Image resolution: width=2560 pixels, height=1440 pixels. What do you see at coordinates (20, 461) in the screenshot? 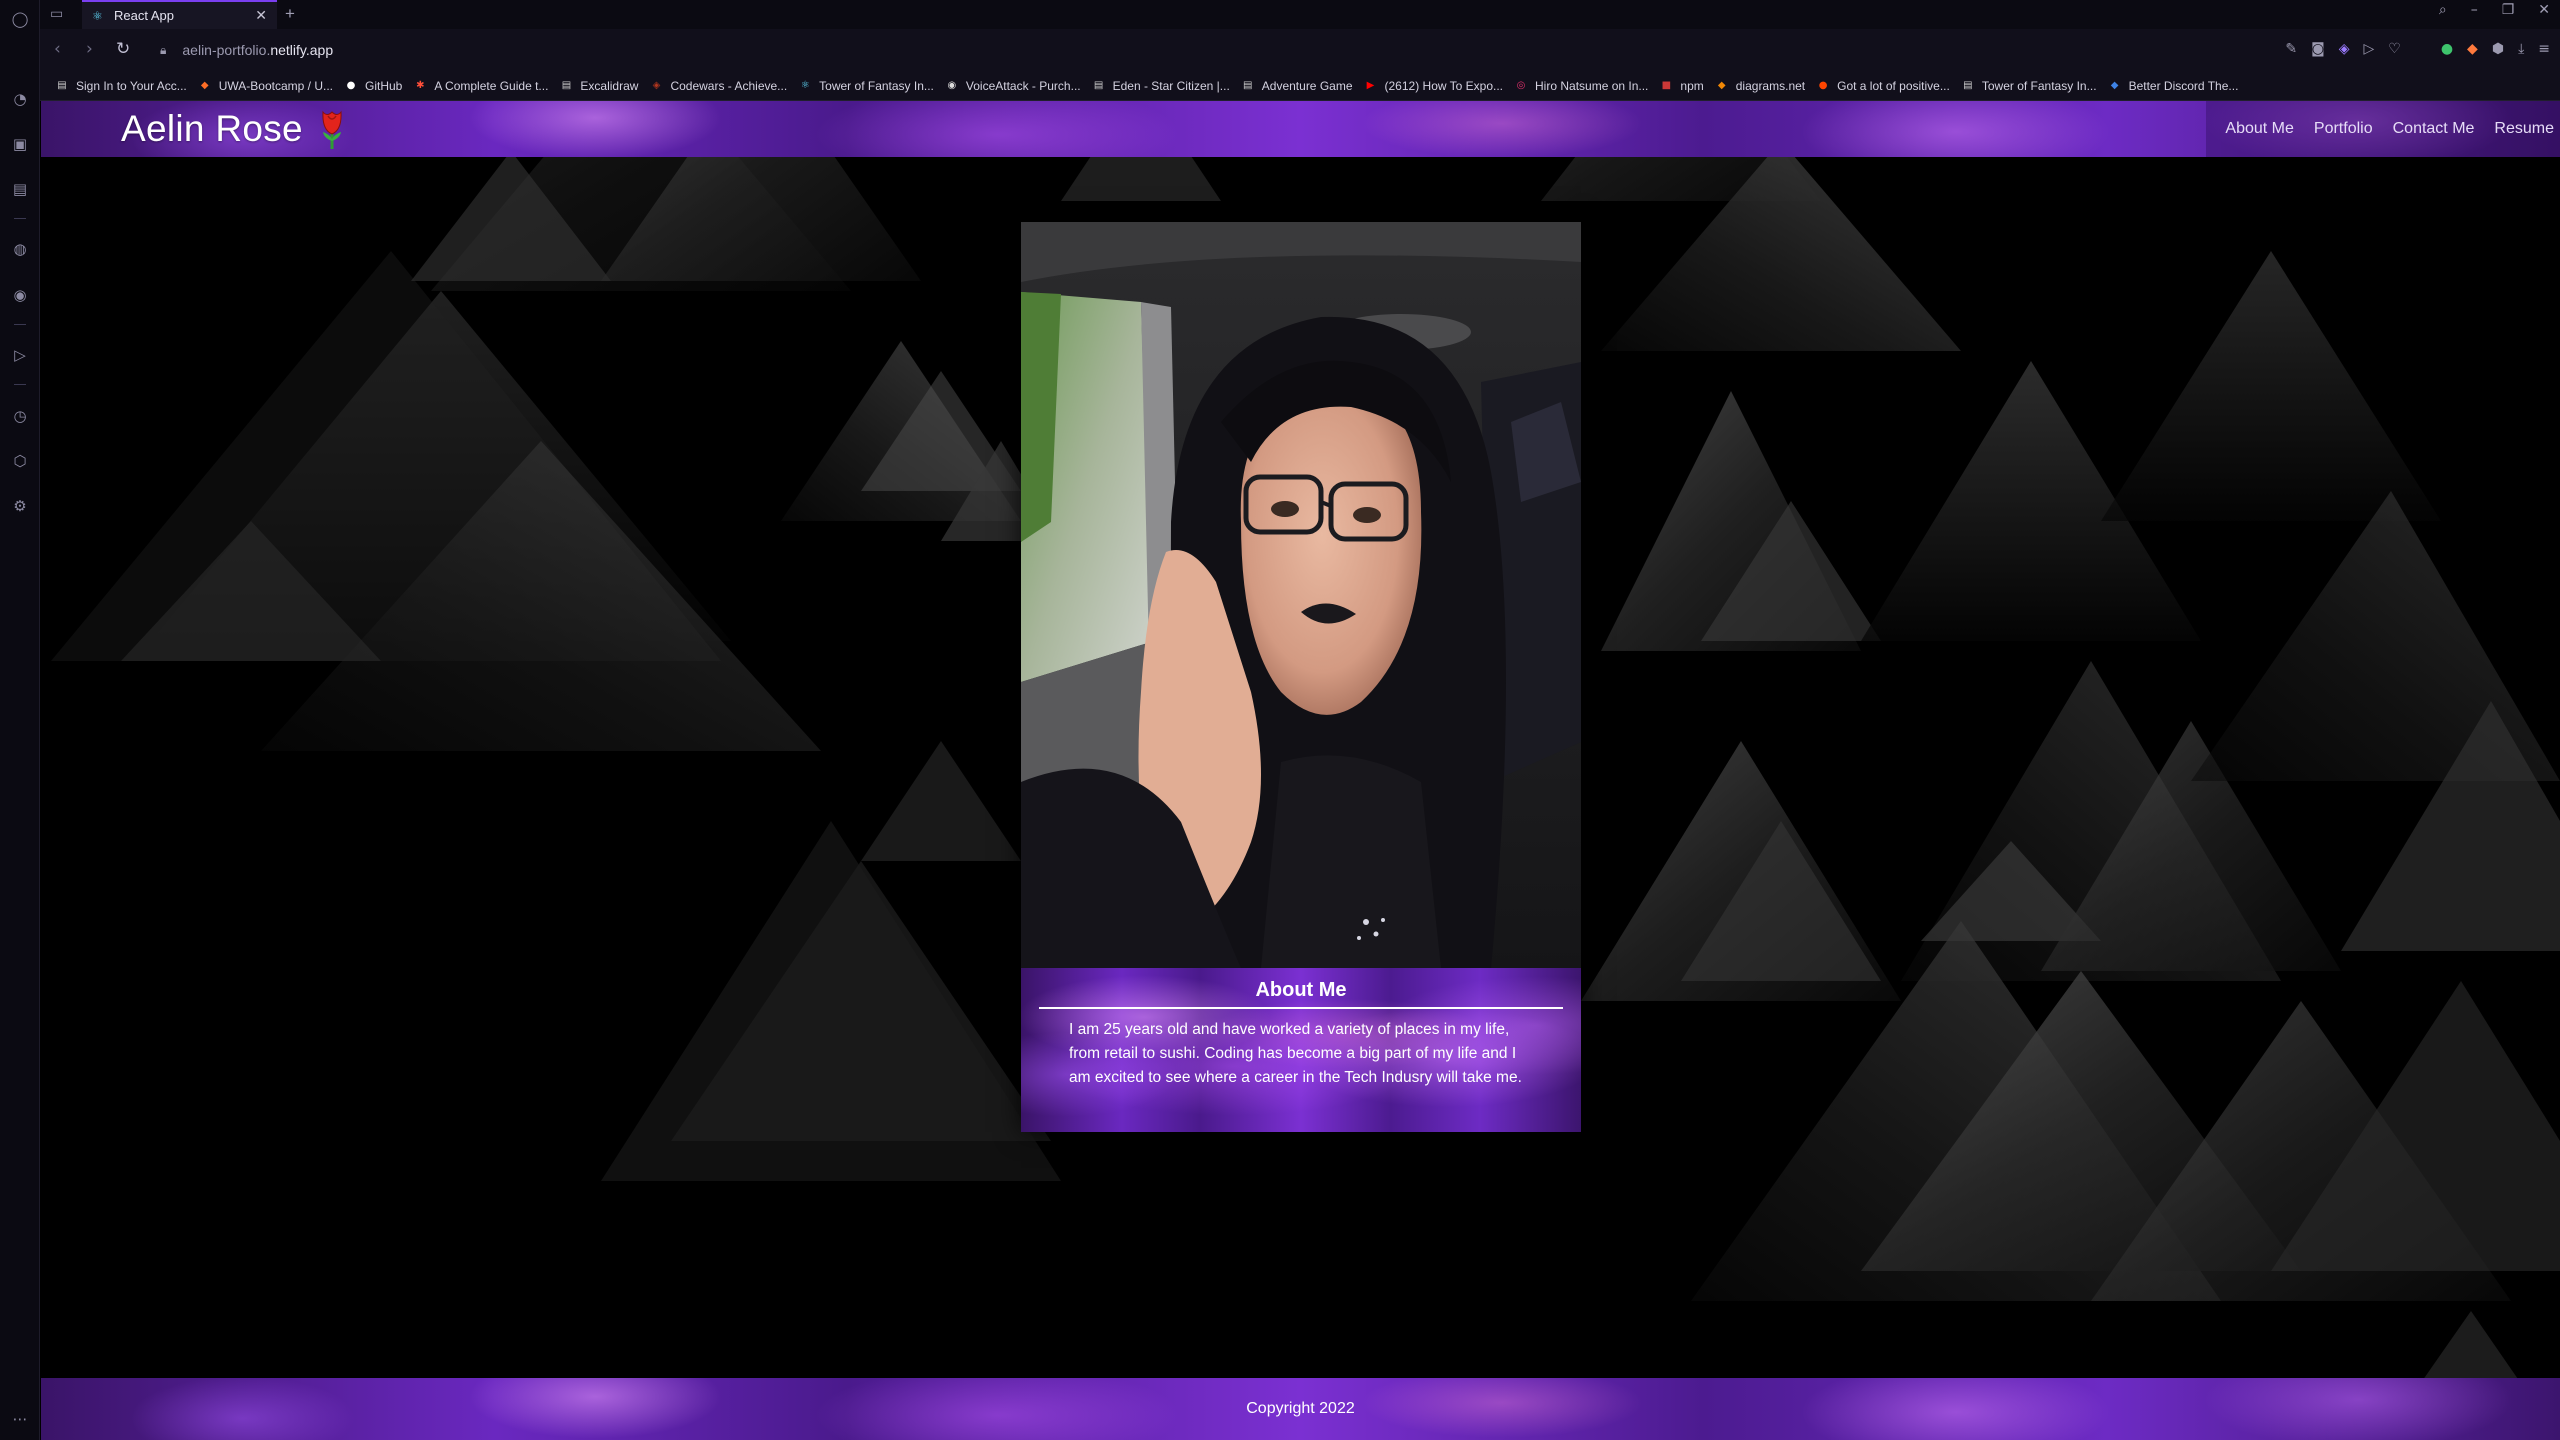
I see `extensions-icon: ⬡` at bounding box center [20, 461].